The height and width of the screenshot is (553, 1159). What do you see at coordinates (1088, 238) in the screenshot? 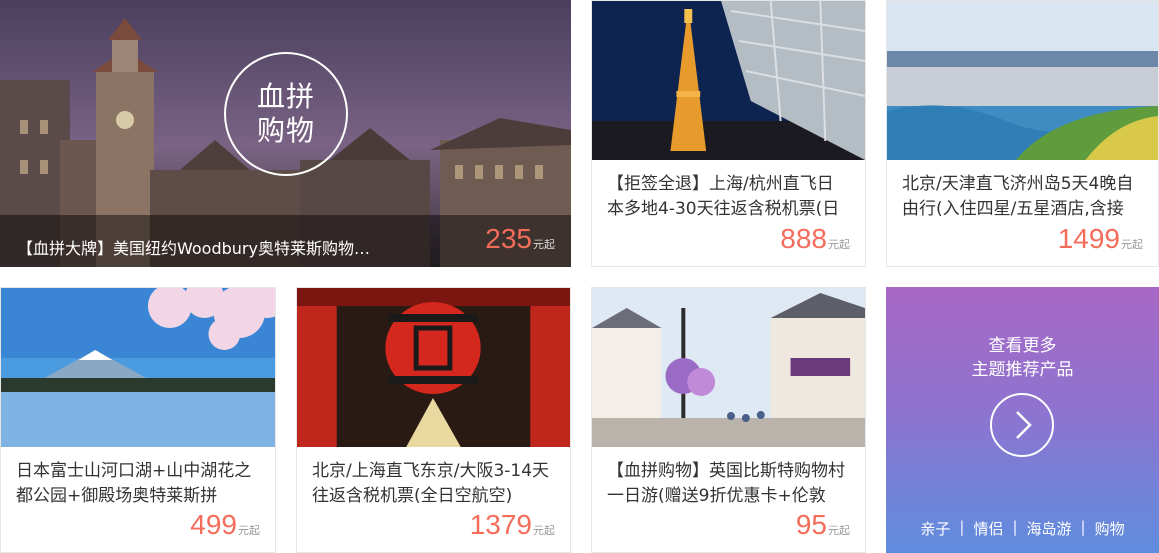
I see `card-price-value: 1499` at bounding box center [1088, 238].